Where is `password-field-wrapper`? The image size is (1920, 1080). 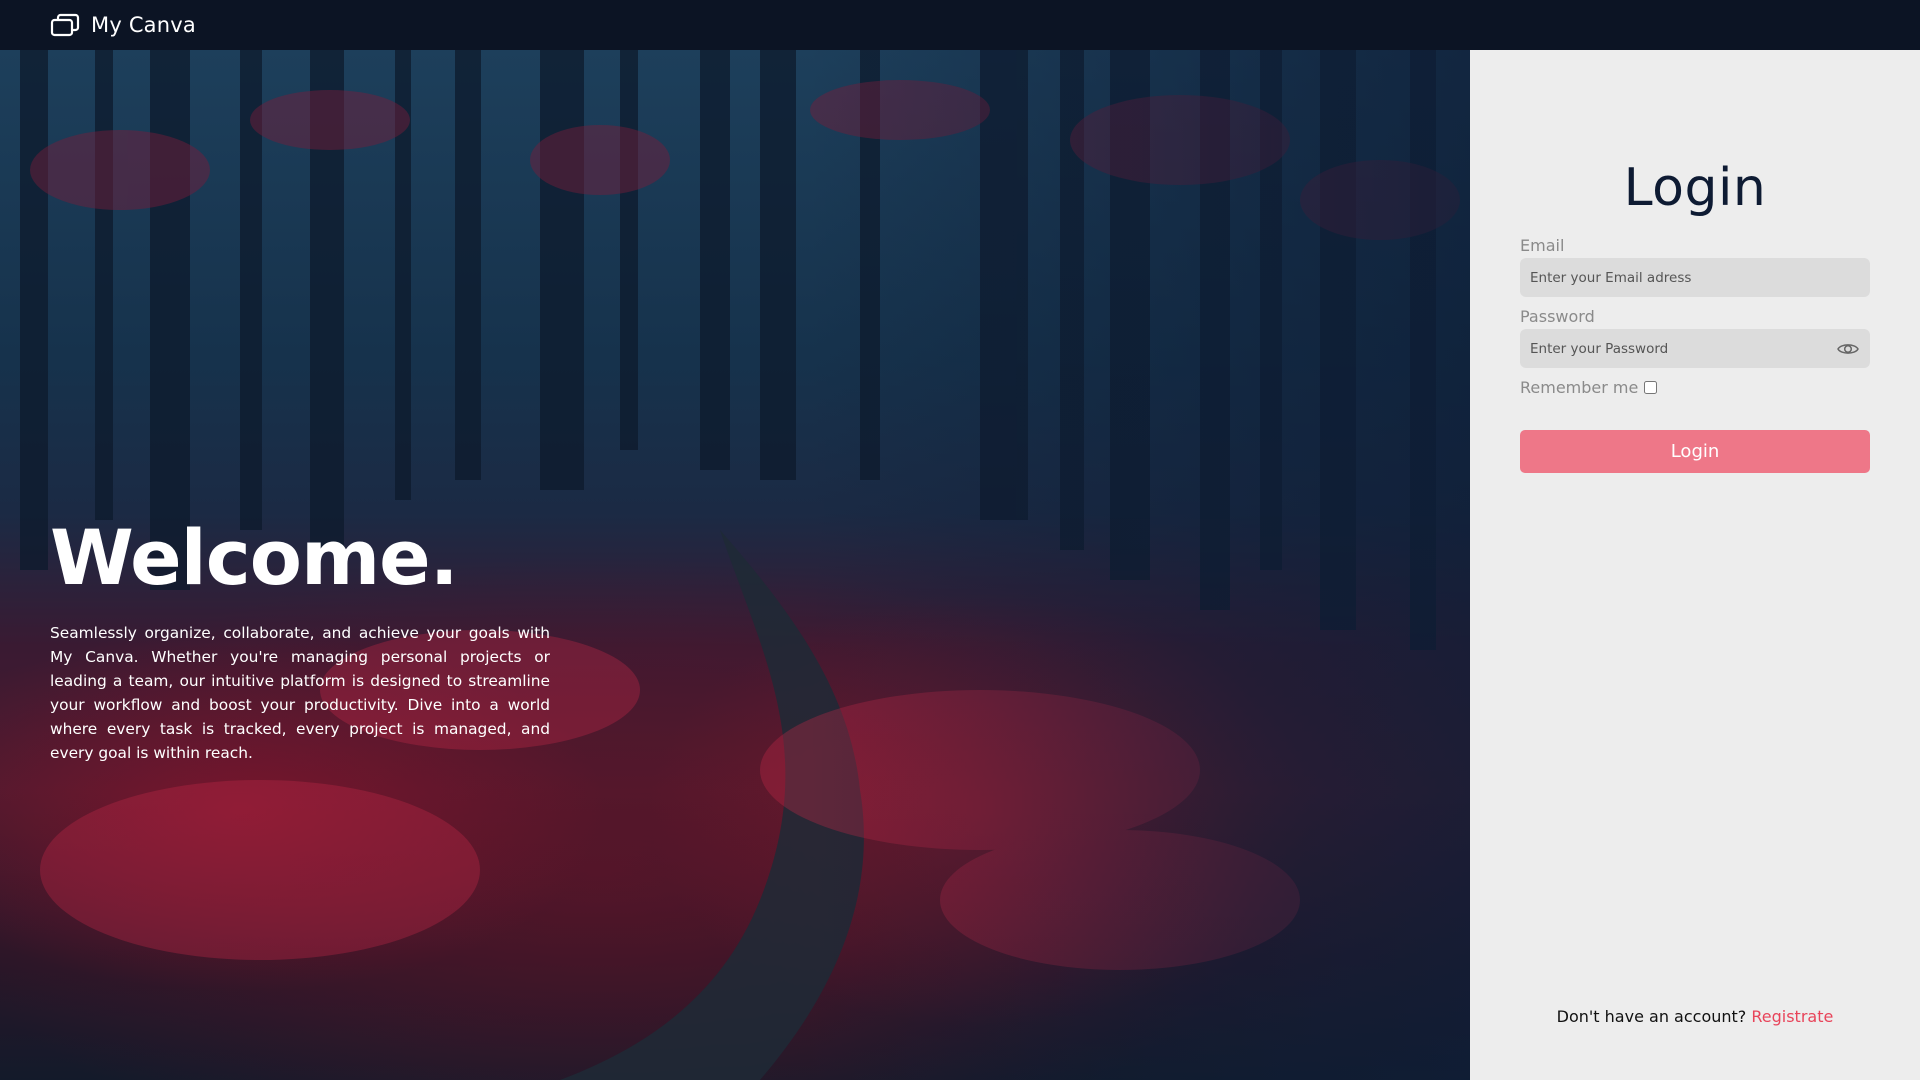 password-field-wrapper is located at coordinates (1695, 348).